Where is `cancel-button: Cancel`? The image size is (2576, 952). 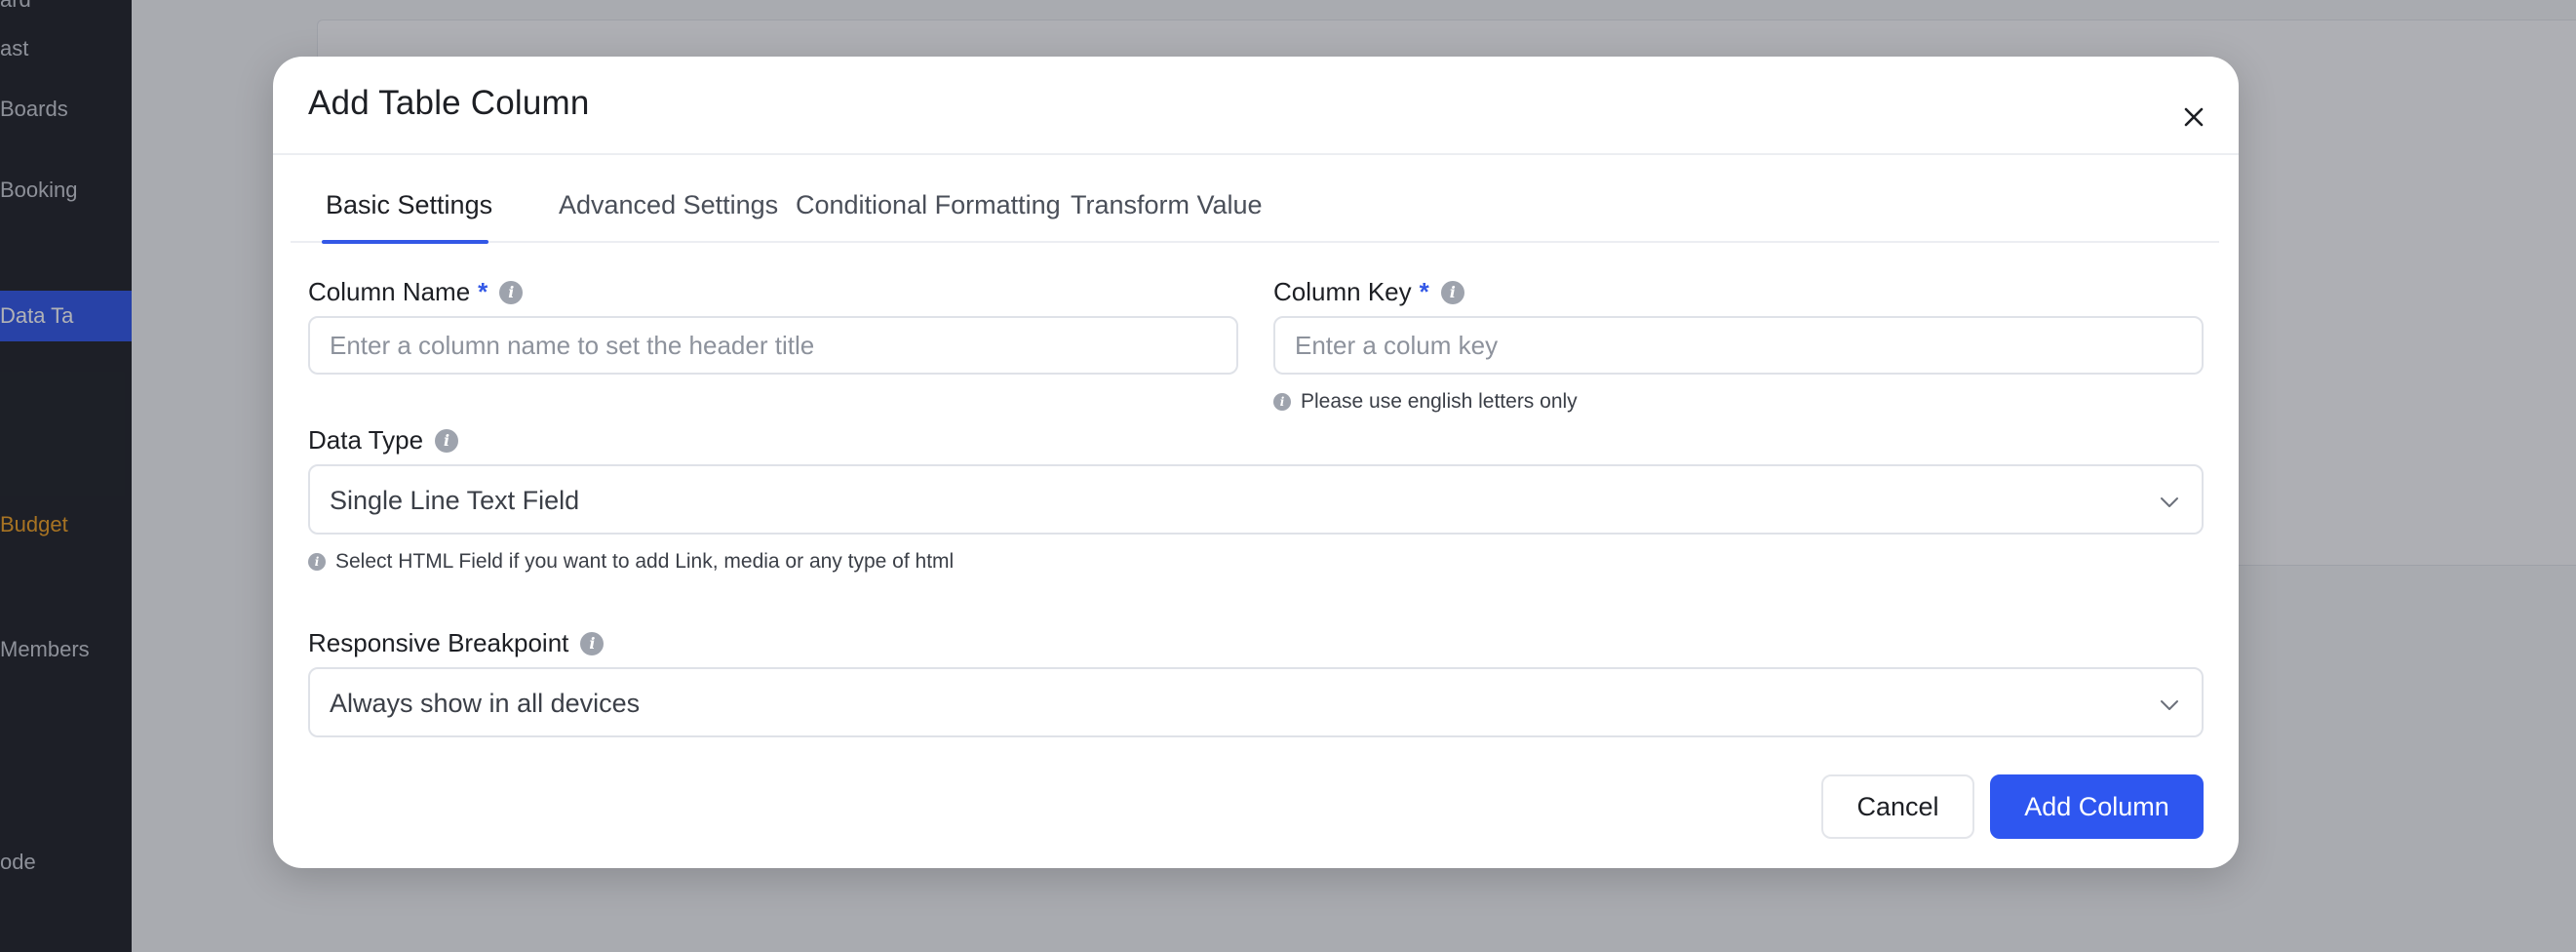 cancel-button: Cancel is located at coordinates (1897, 806).